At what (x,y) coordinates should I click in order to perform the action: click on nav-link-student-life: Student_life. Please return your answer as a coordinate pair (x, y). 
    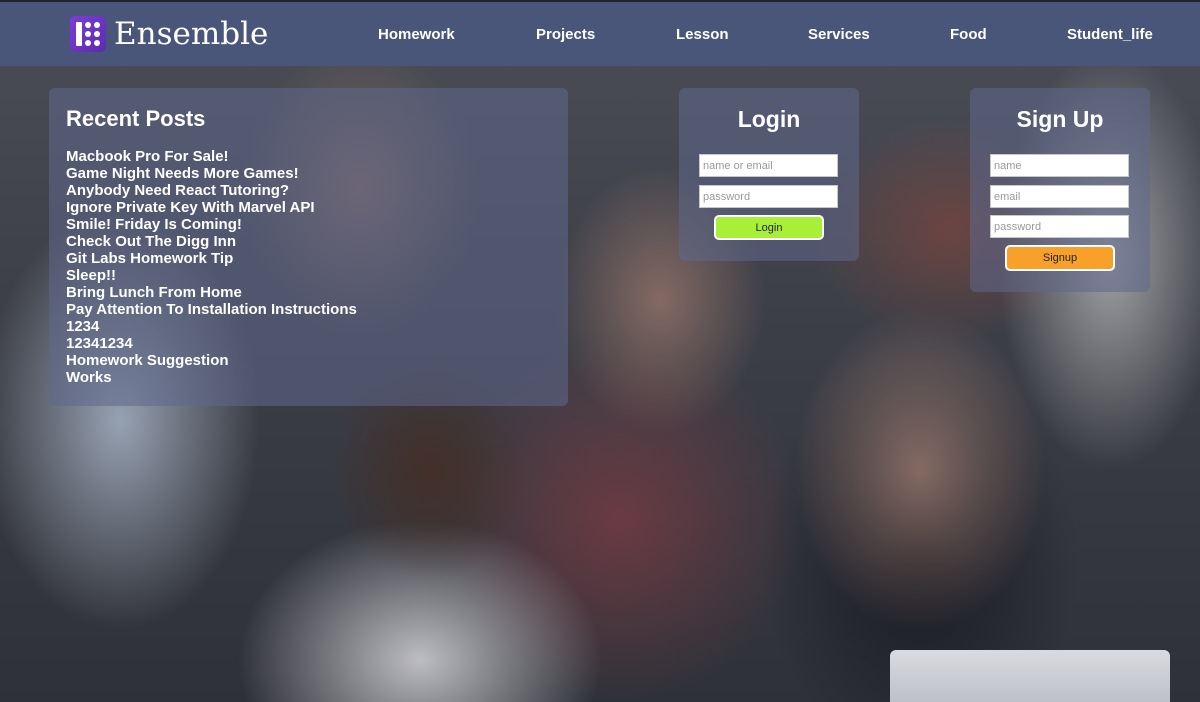
    Looking at the image, I should click on (1110, 34).